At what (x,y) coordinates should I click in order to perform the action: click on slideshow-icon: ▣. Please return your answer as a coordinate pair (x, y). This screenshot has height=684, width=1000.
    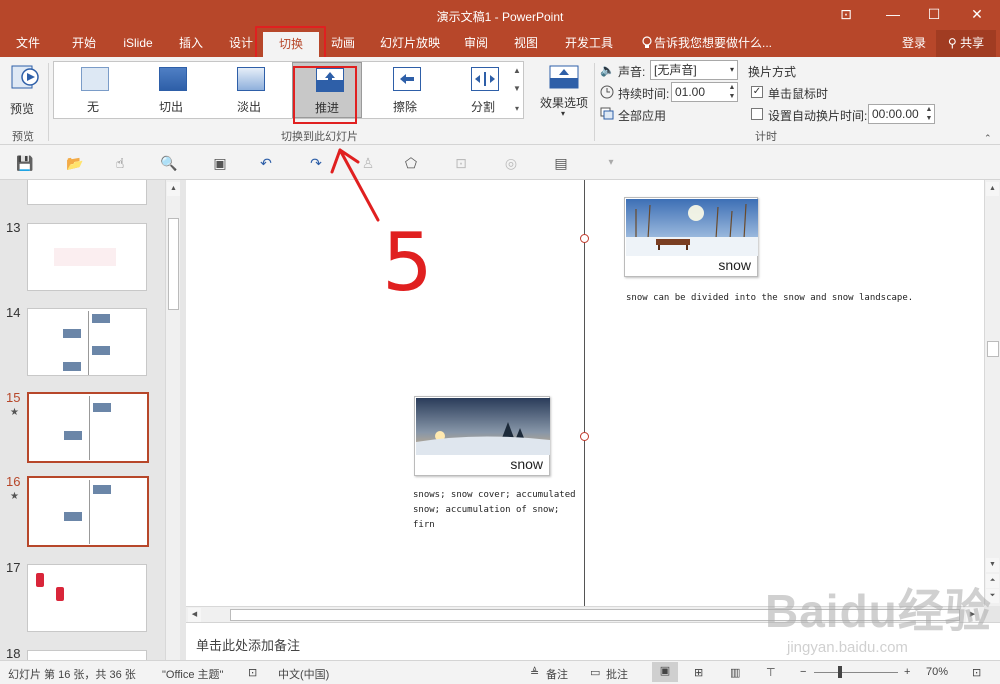
    Looking at the image, I should click on (220, 163).